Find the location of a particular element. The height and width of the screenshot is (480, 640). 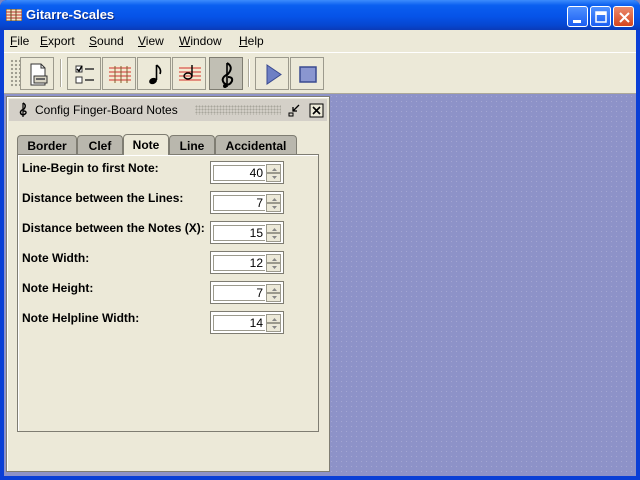

note-height-spinner is located at coordinates (247, 292).